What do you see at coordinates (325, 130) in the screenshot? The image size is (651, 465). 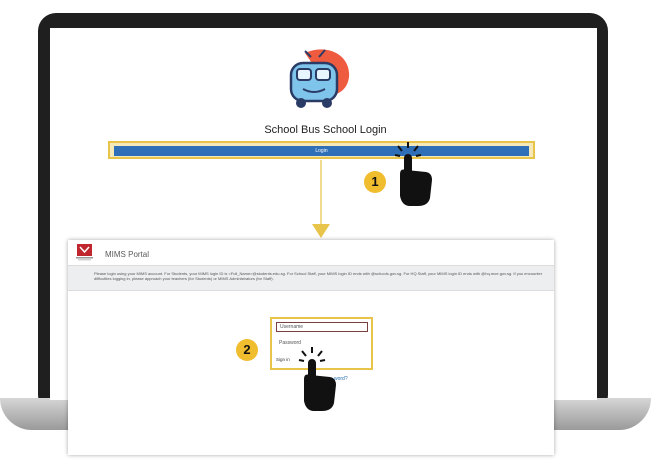 I see `page-title: School Bus School Login` at bounding box center [325, 130].